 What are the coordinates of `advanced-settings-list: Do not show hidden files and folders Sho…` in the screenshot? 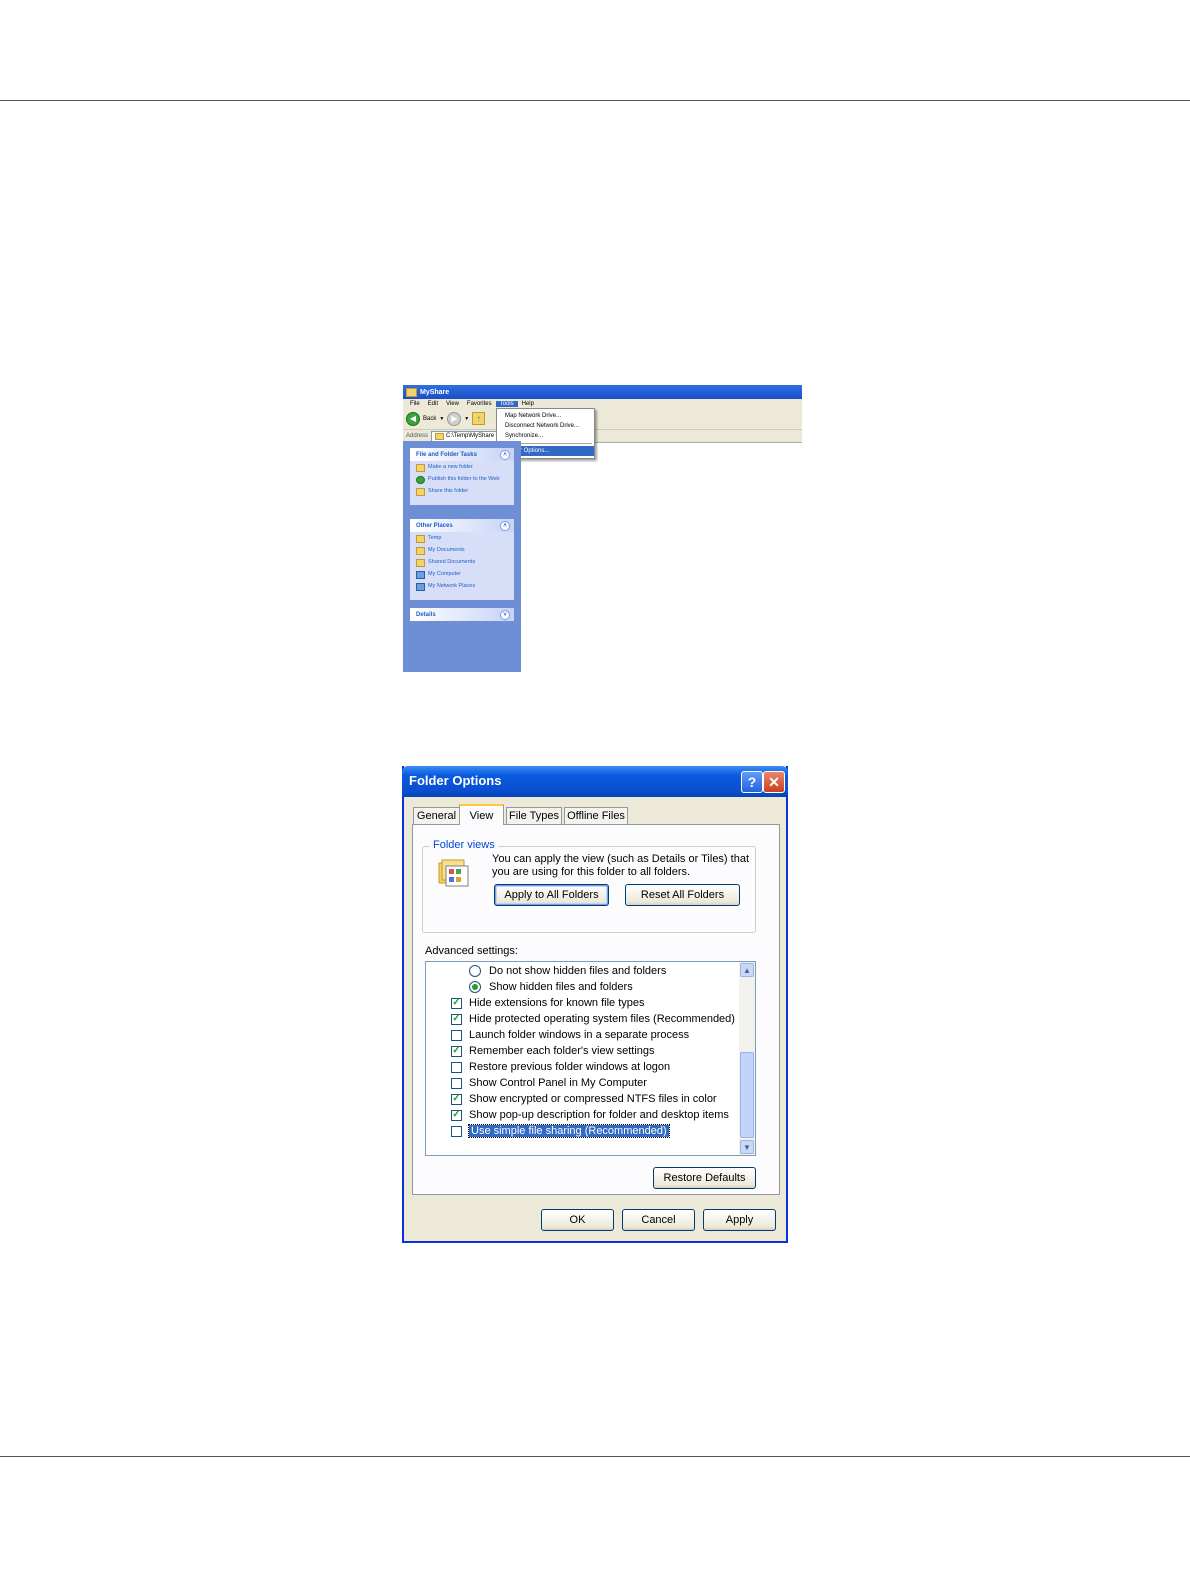 It's located at (590, 1058).